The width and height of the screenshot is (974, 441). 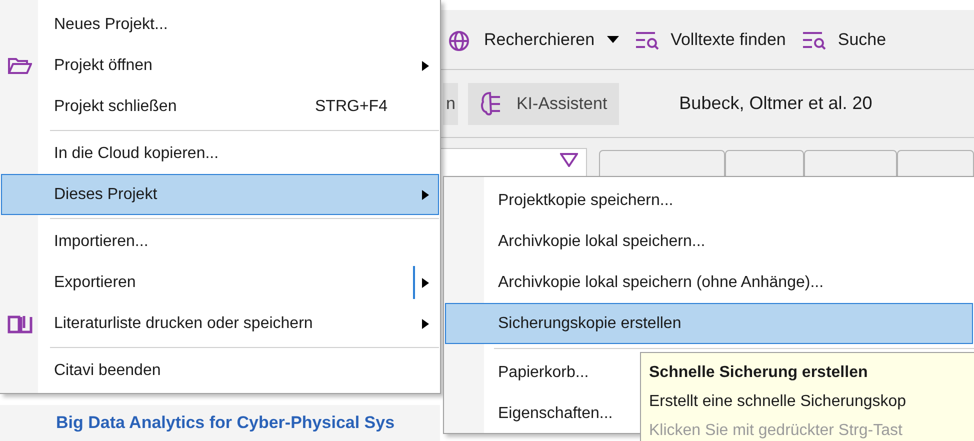 I want to click on toolbar-button: Recherchieren, so click(x=533, y=39).